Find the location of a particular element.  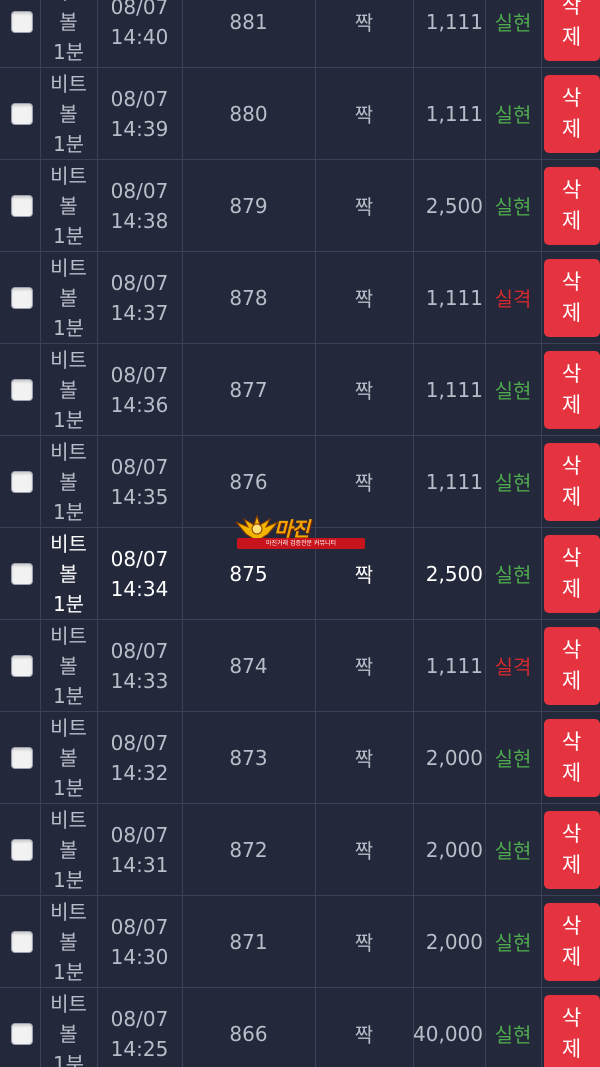

table-row: 비트 볼 1분 08/07 14:35 876 짝 1,111 실현 삭 제 is located at coordinates (300, 481).